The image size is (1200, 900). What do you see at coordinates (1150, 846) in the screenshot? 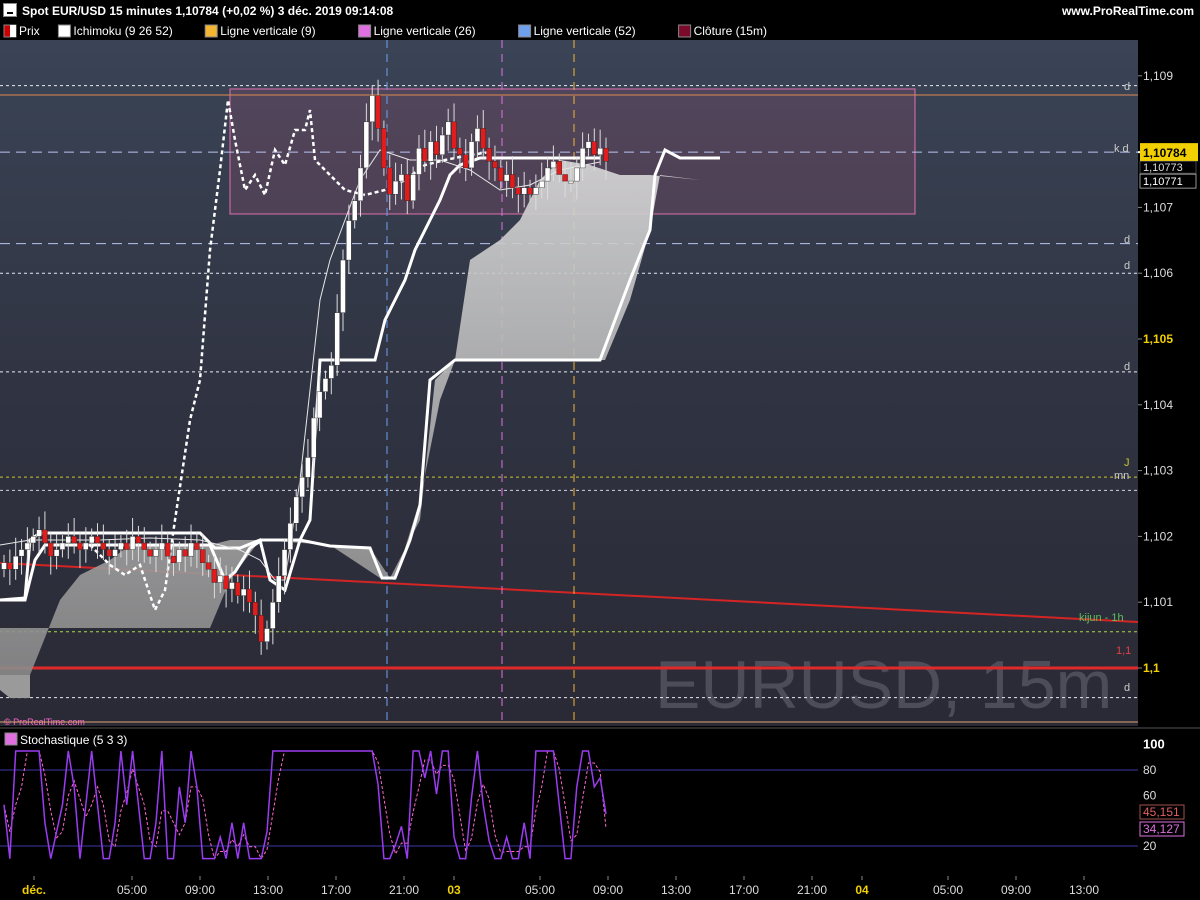
I see `stoch-tick-label: 20` at bounding box center [1150, 846].